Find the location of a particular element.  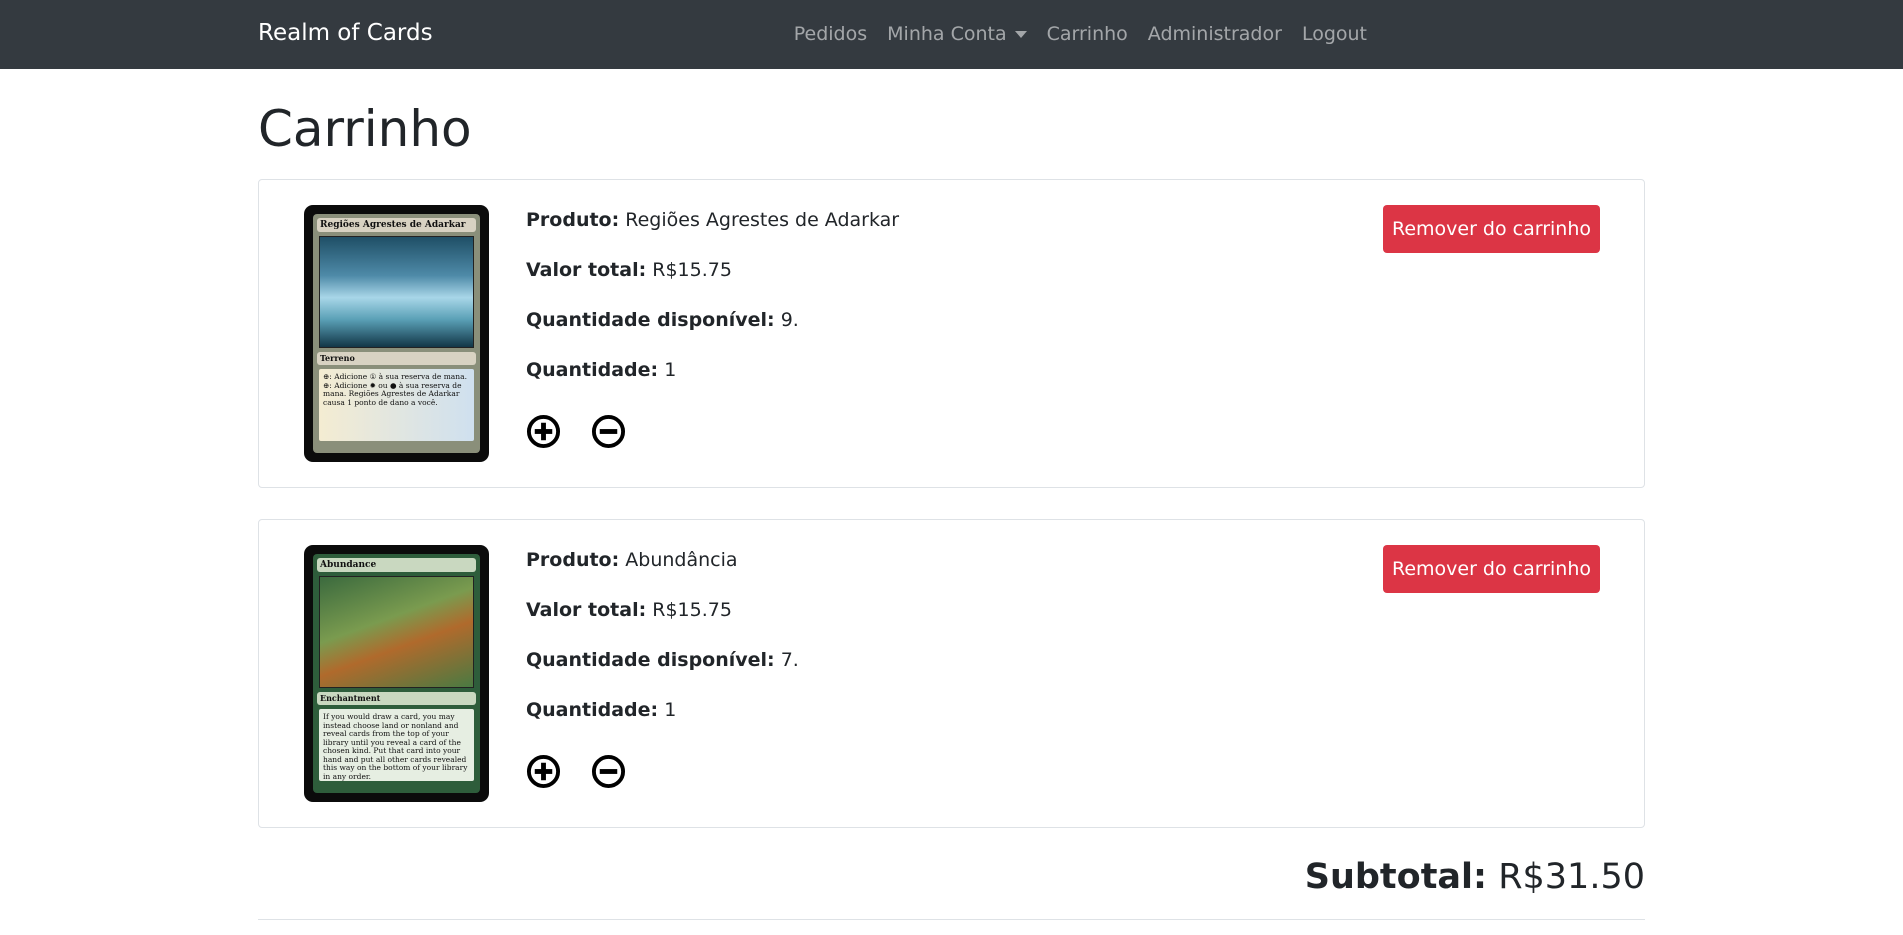

card-image-title: Regiões Agrestes de Adarkar is located at coordinates (396, 225).